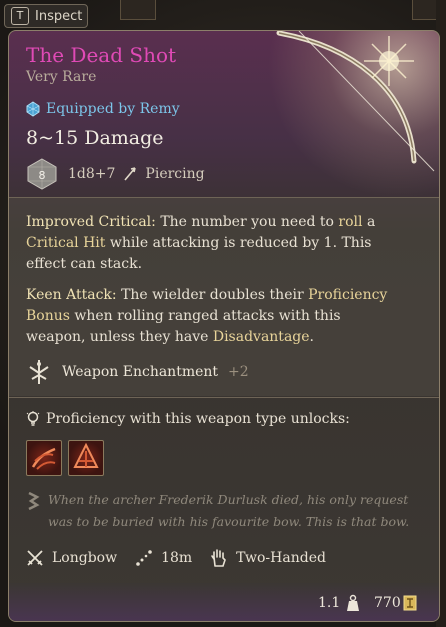  I want to click on d8-die-icon: 8, so click(42, 174).